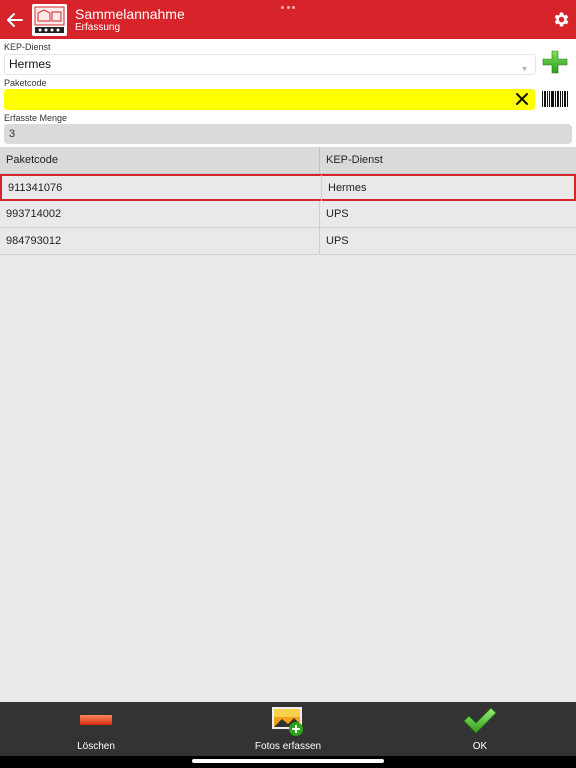 Image resolution: width=576 pixels, height=768 pixels. I want to click on package-code-input, so click(269, 99).